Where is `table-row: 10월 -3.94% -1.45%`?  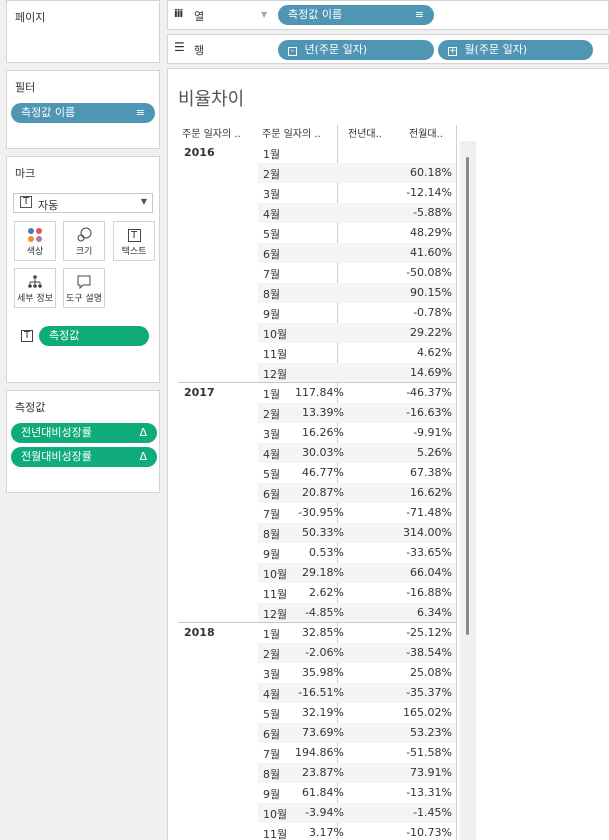 table-row: 10월 -3.94% -1.45% is located at coordinates (357, 813).